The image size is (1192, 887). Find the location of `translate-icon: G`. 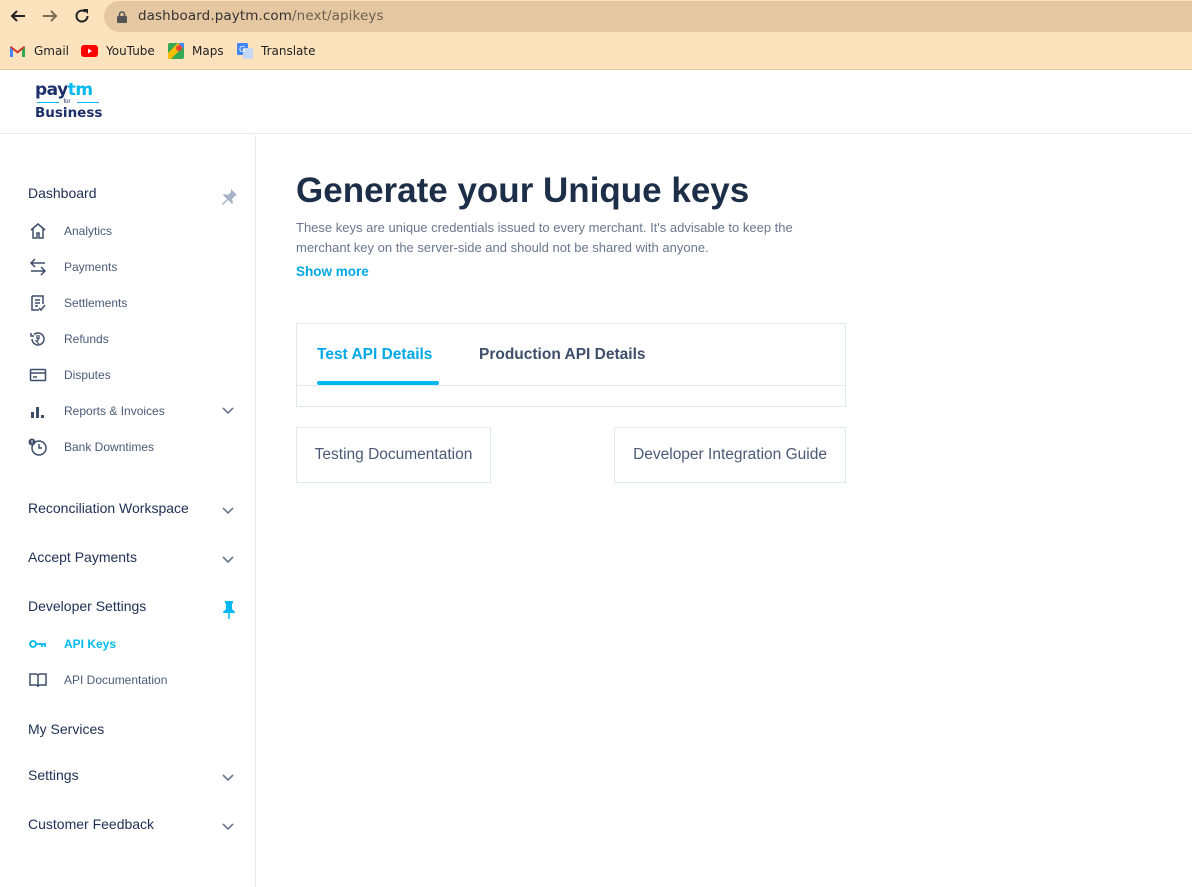

translate-icon: G is located at coordinates (245, 51).